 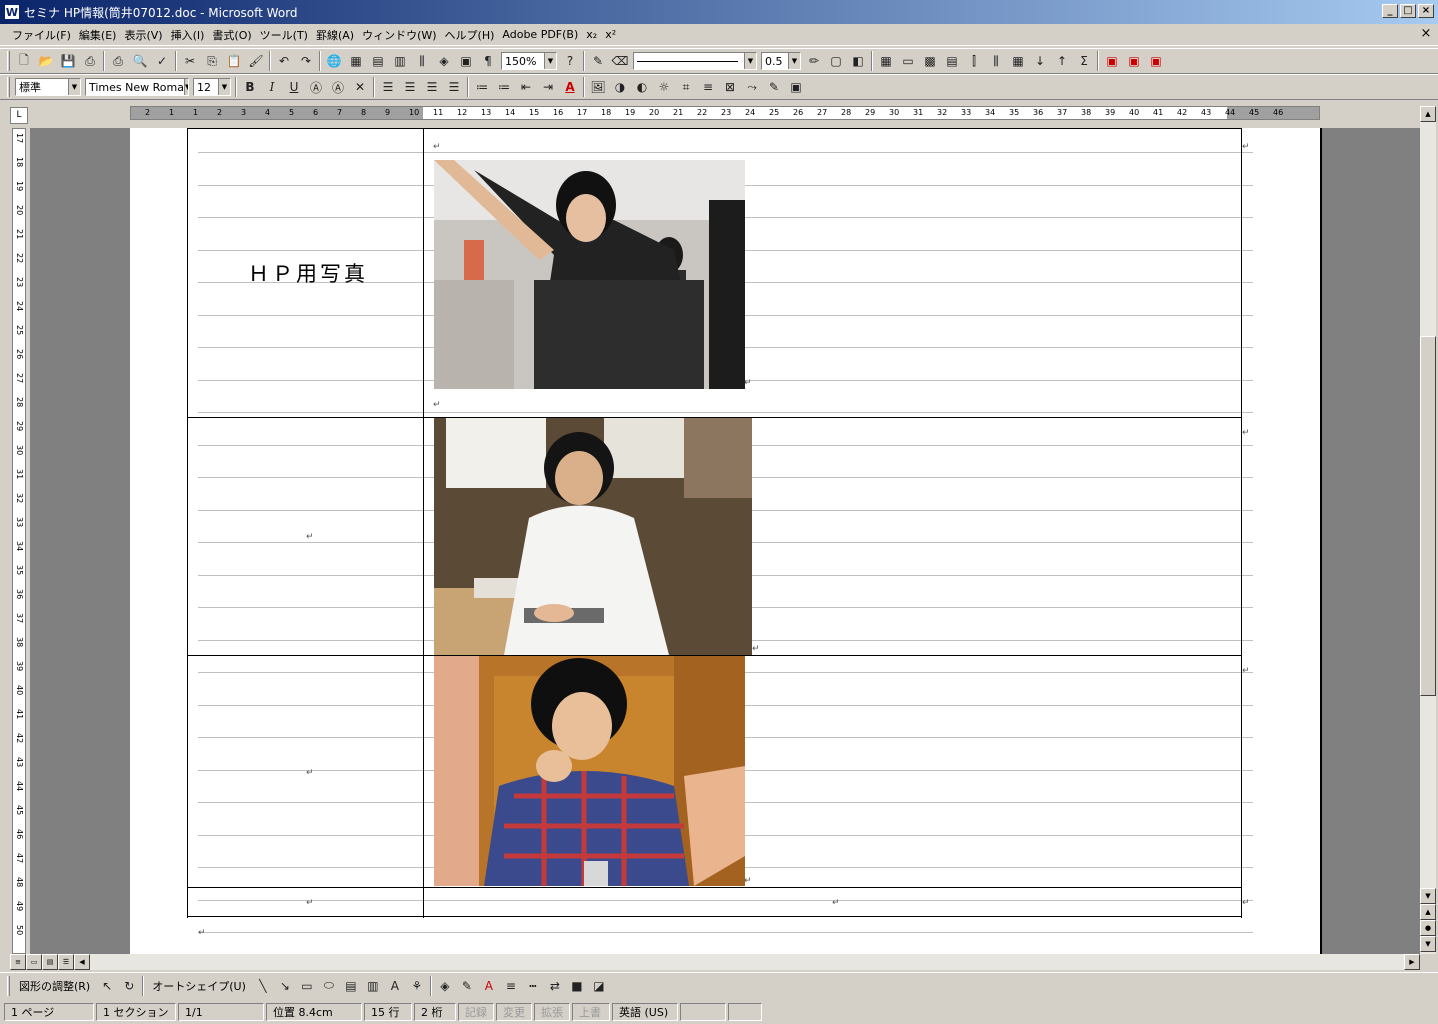 I want to click on menu-file: ファイル(F), so click(x=41, y=35).